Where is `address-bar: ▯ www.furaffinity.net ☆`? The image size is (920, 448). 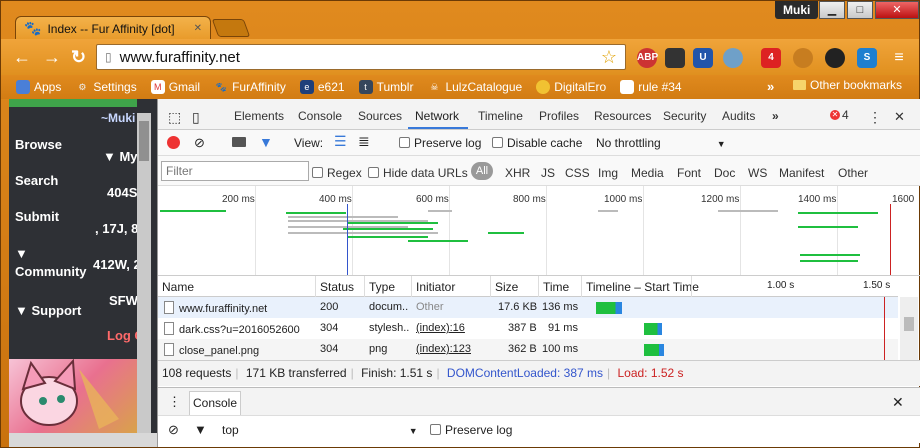
address-bar: ▯ www.furaffinity.net ☆ is located at coordinates (361, 57).